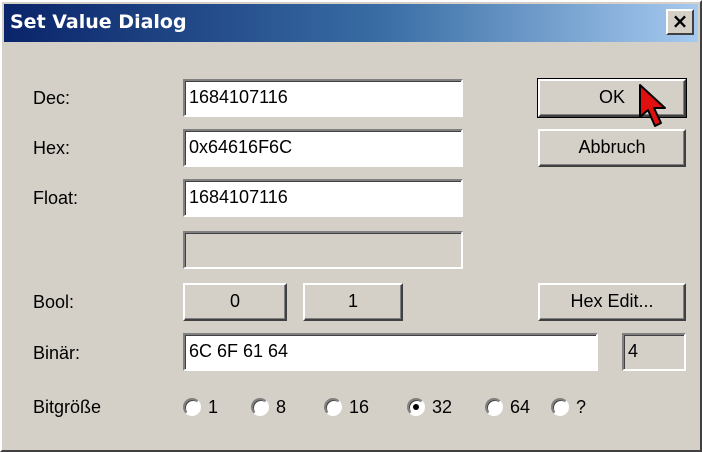 The image size is (702, 452). Describe the element at coordinates (323, 250) in the screenshot. I see `extra-input` at that location.